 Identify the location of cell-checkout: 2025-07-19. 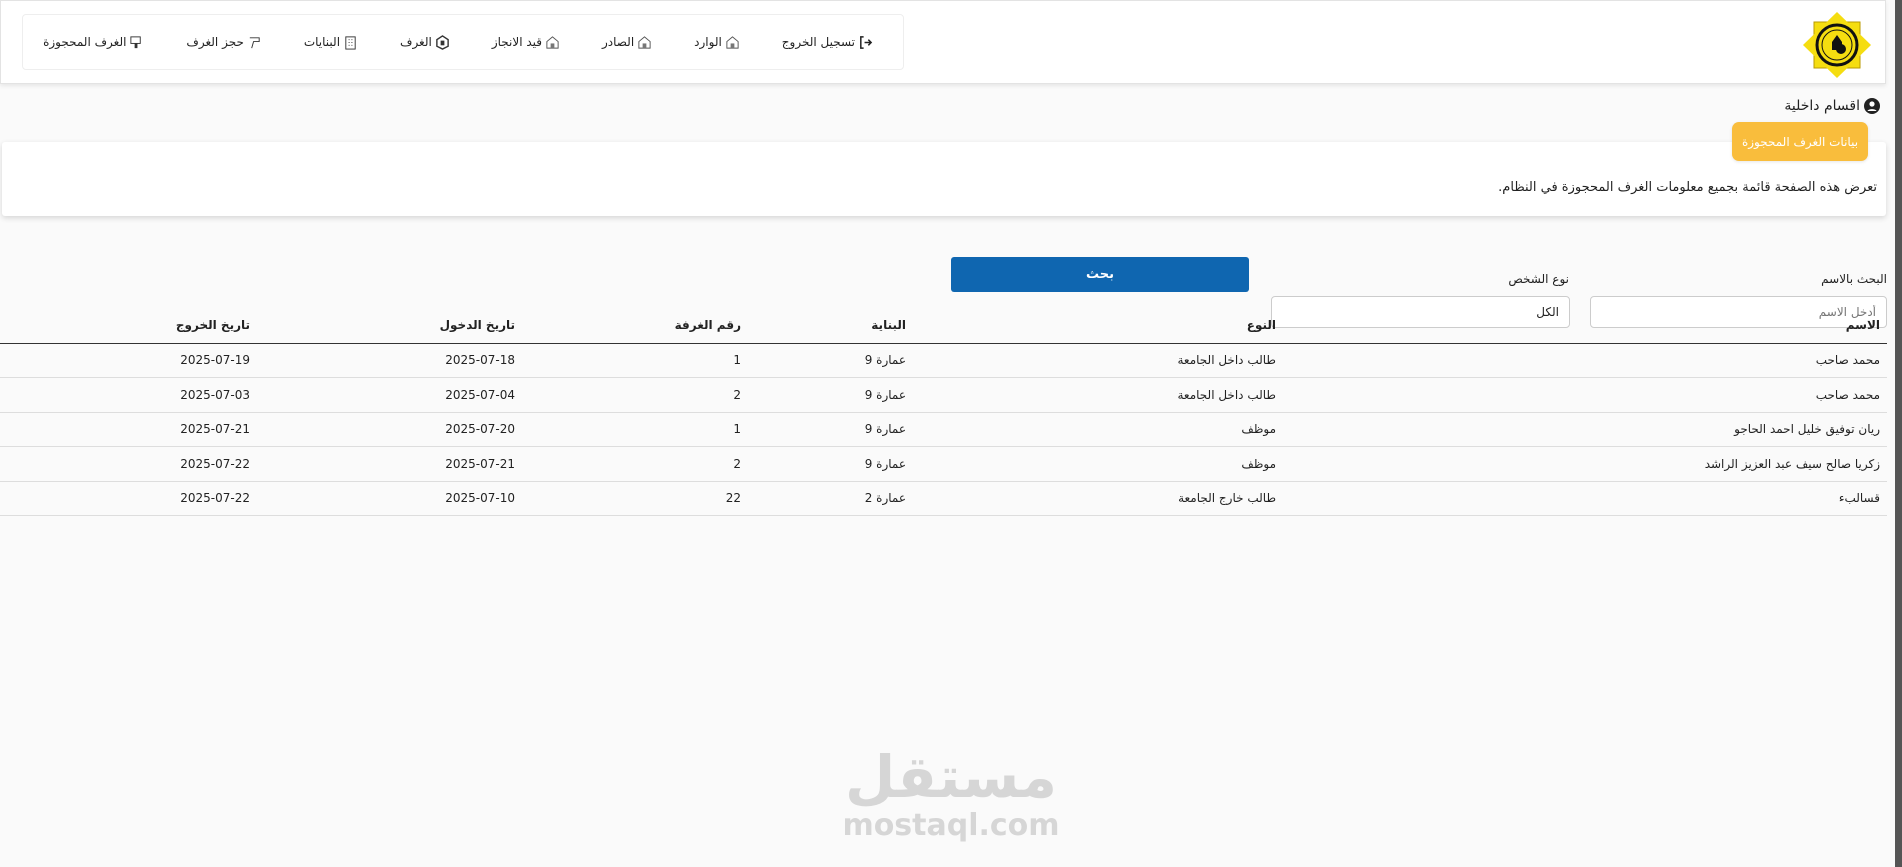
(128, 360).